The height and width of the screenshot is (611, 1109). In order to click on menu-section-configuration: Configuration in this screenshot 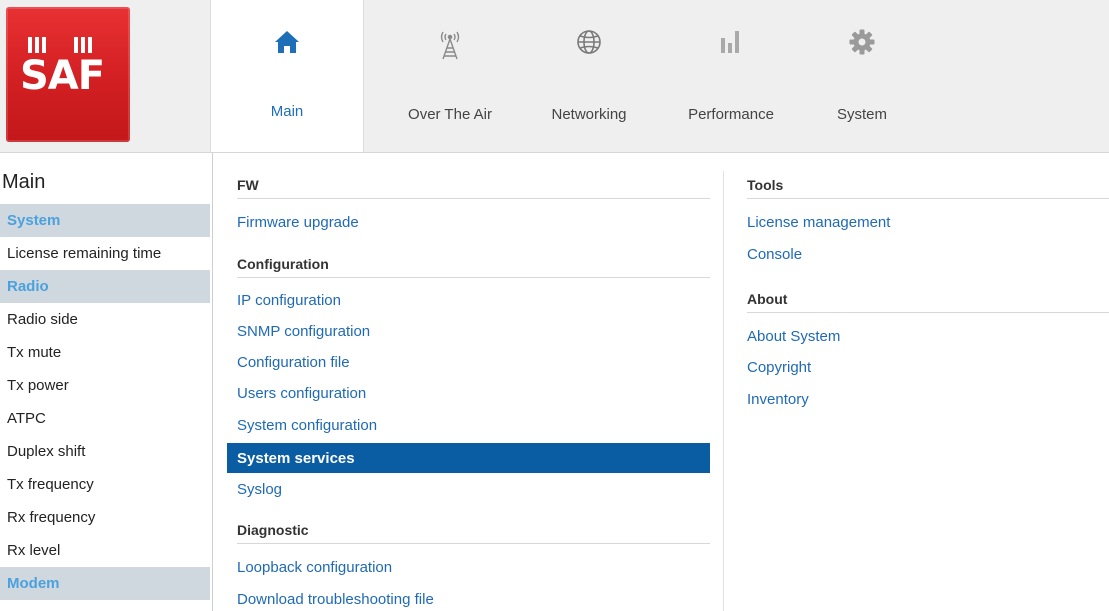, I will do `click(473, 264)`.